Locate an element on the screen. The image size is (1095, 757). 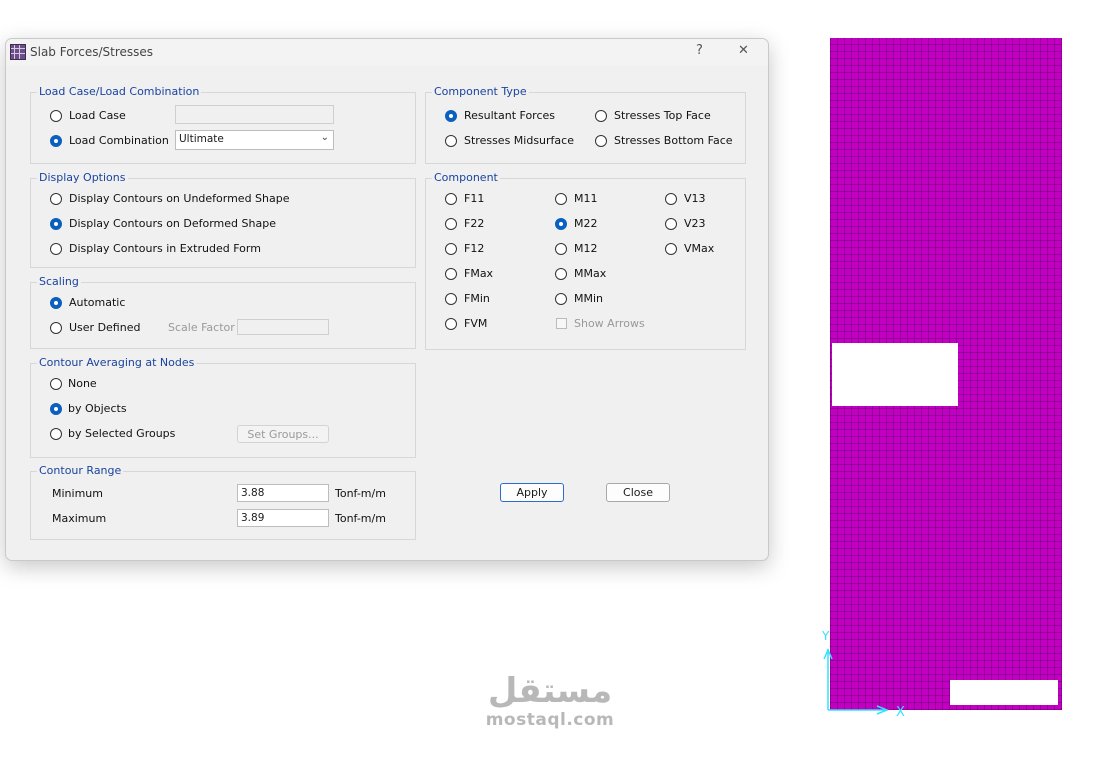
watermark-arabic: مستقل is located at coordinates (550, 691).